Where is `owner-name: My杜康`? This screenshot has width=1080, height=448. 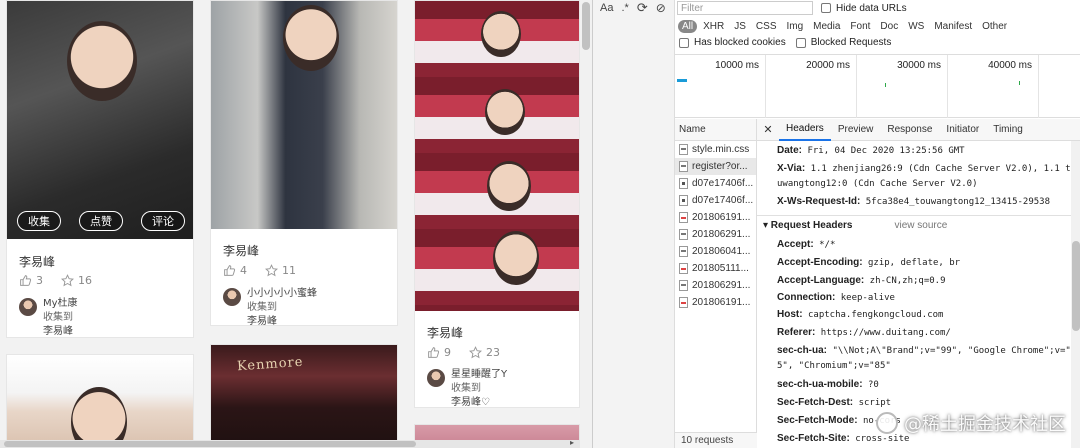 owner-name: My杜康 is located at coordinates (61, 304).